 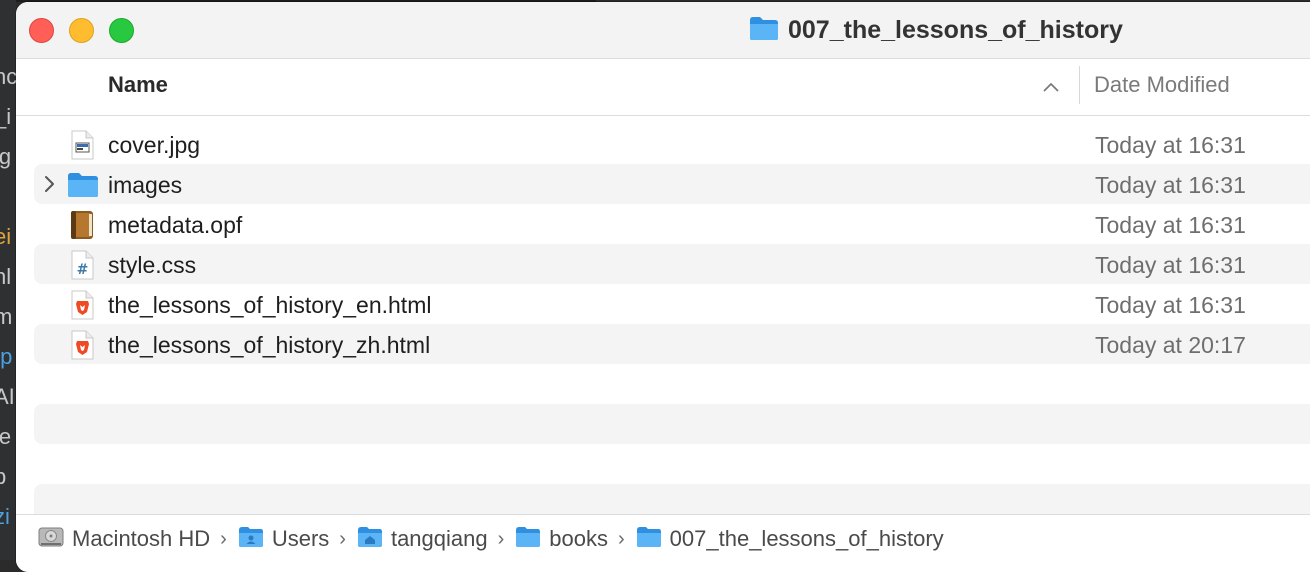 I want to click on file-name: the_lessons_of_history_zh.html, so click(x=269, y=345).